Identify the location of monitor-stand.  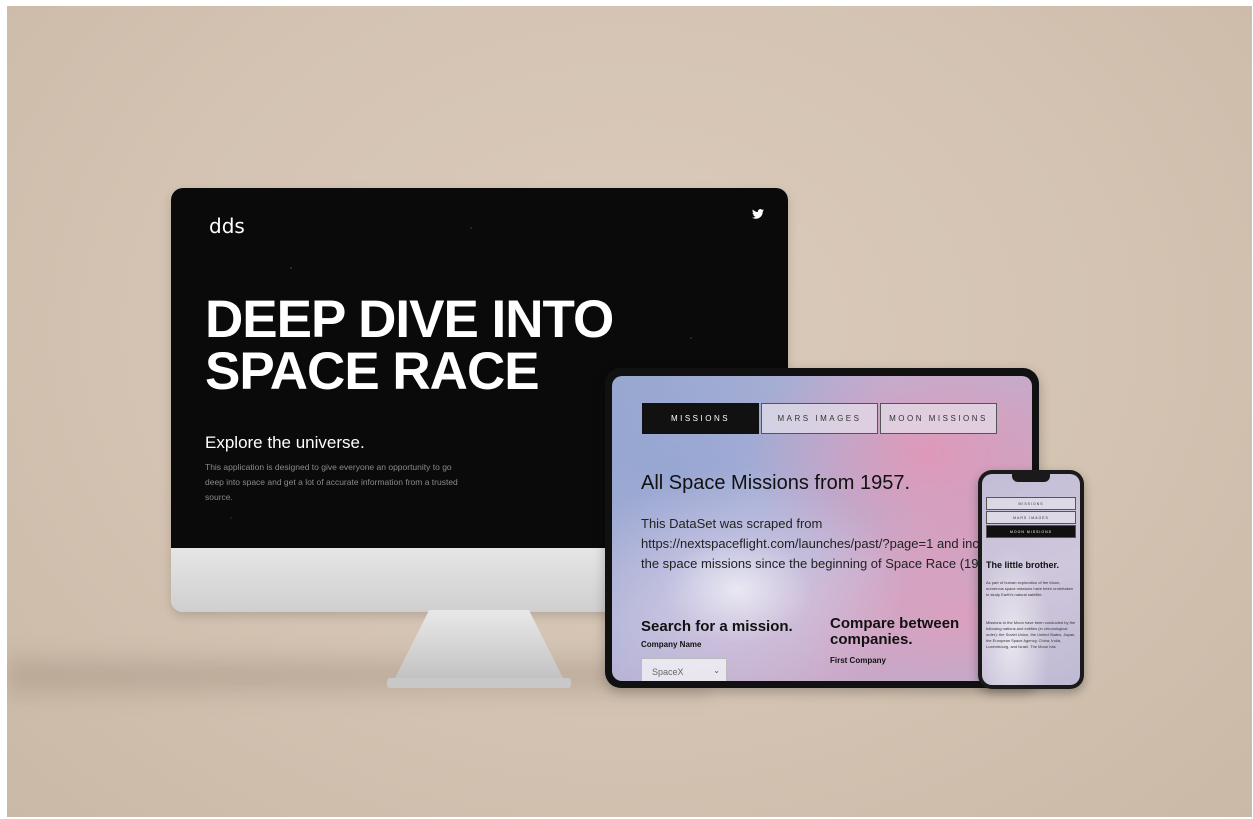
(479, 649).